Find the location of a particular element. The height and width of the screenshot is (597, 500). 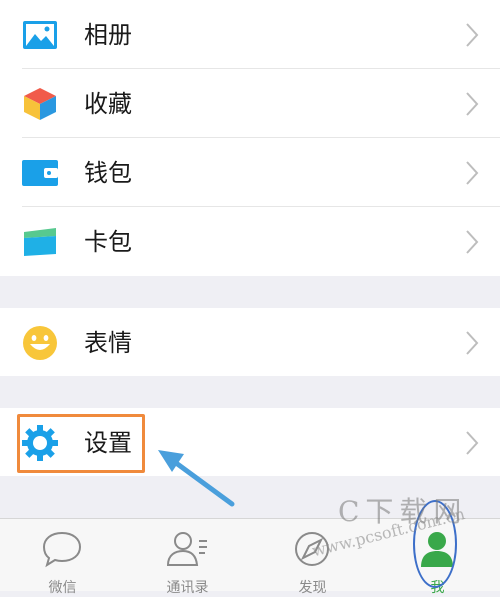

row-favorites: 收藏 is located at coordinates (250, 103).